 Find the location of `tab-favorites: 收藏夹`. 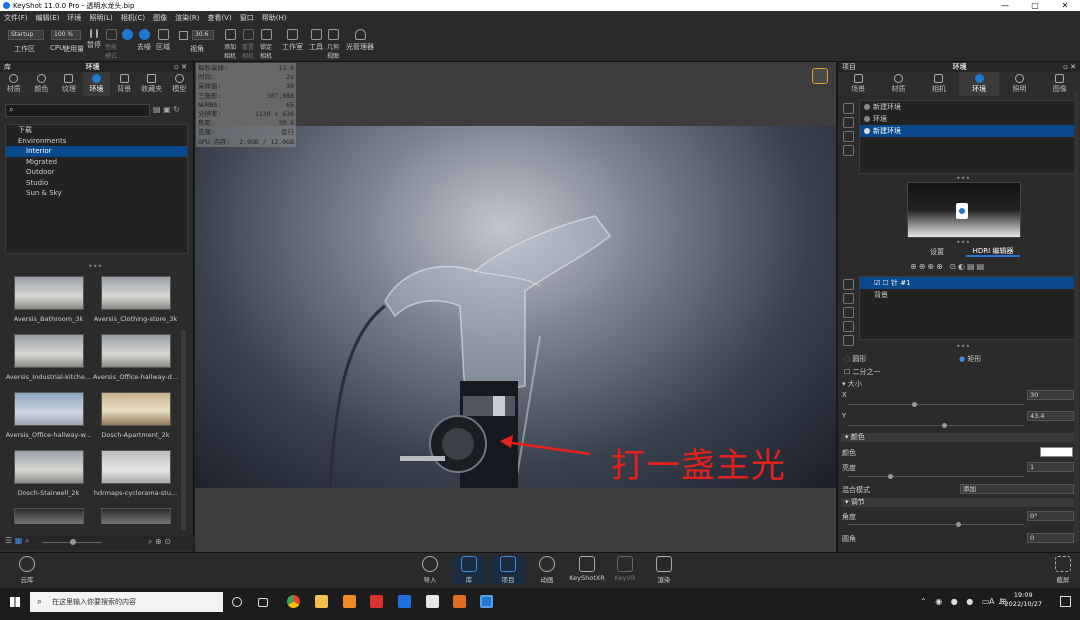

tab-favorites: 收藏夹 is located at coordinates (152, 84).